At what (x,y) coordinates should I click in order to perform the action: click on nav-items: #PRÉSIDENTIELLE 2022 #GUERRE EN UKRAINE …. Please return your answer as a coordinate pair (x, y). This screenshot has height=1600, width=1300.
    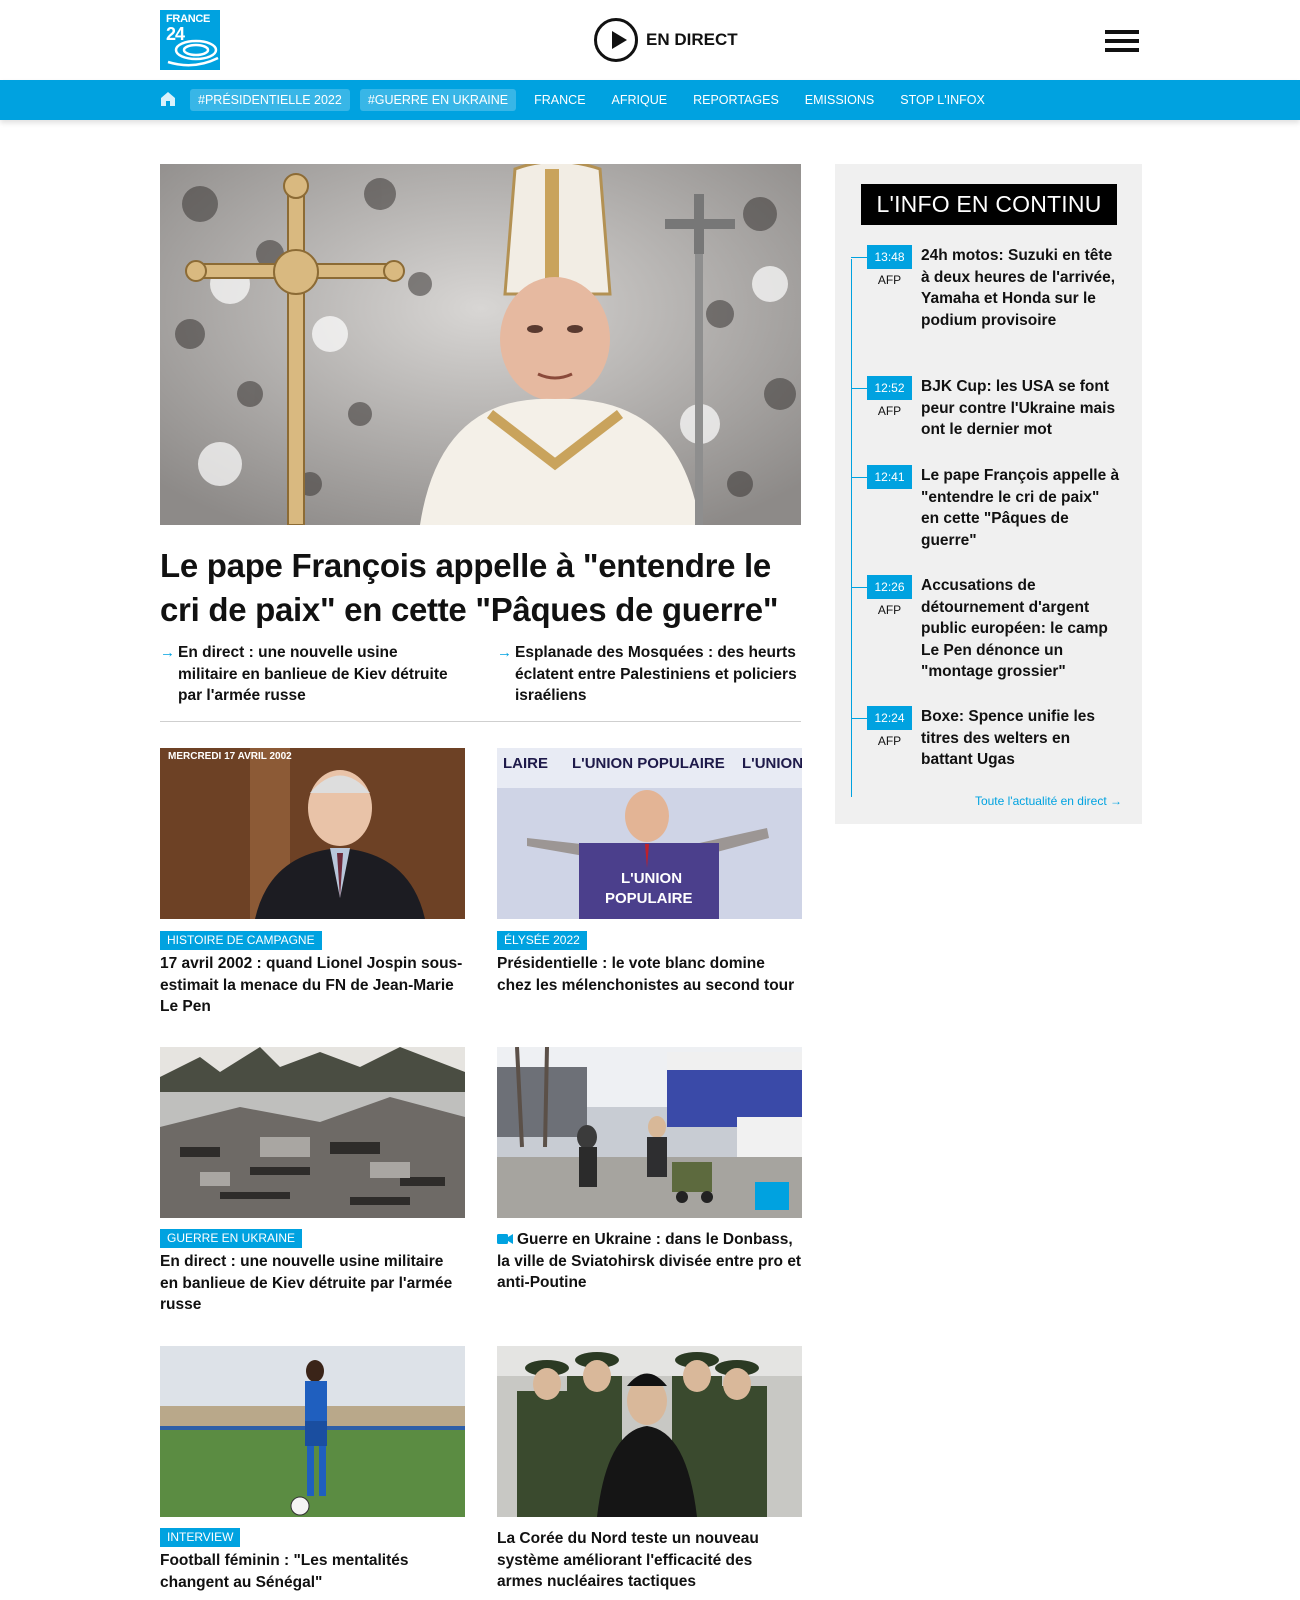
    Looking at the image, I should click on (600, 100).